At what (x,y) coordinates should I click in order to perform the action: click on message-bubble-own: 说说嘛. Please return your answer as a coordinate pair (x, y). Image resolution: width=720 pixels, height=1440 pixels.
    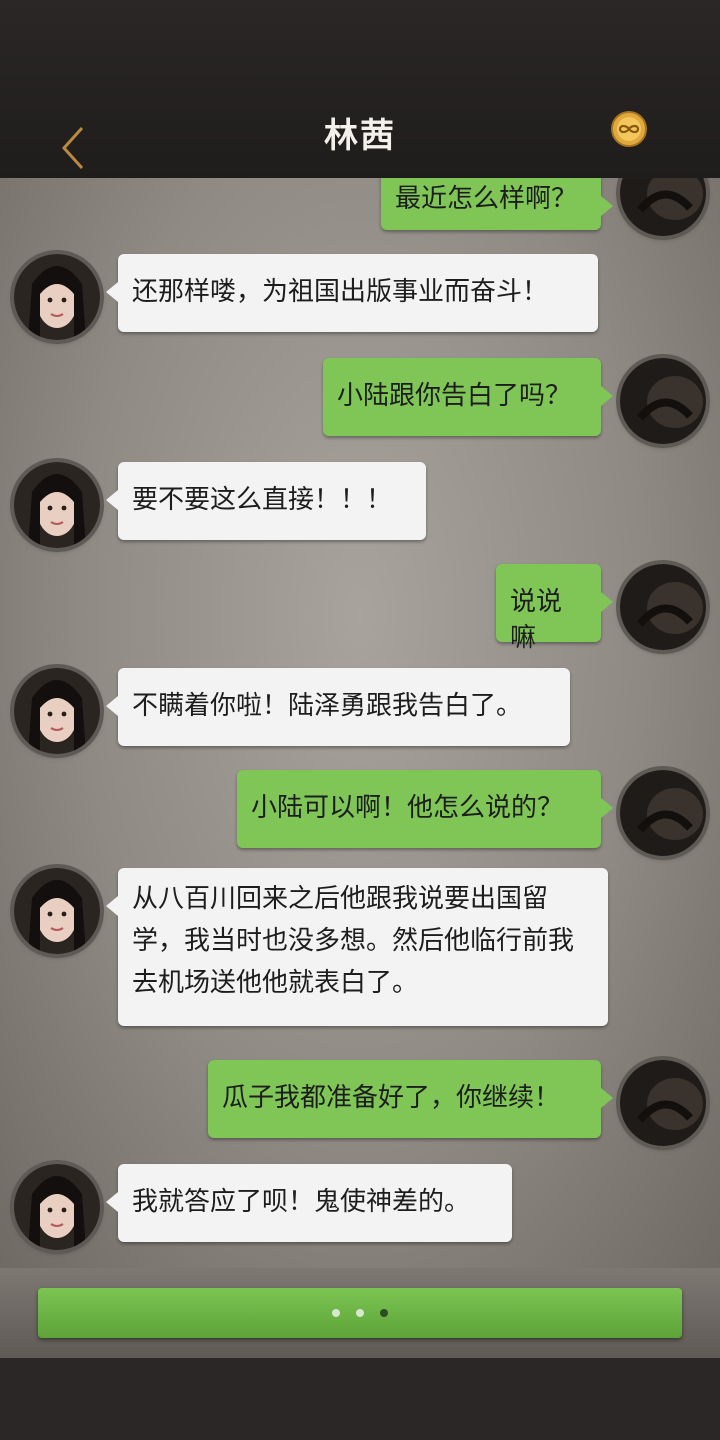
    Looking at the image, I should click on (554, 608).